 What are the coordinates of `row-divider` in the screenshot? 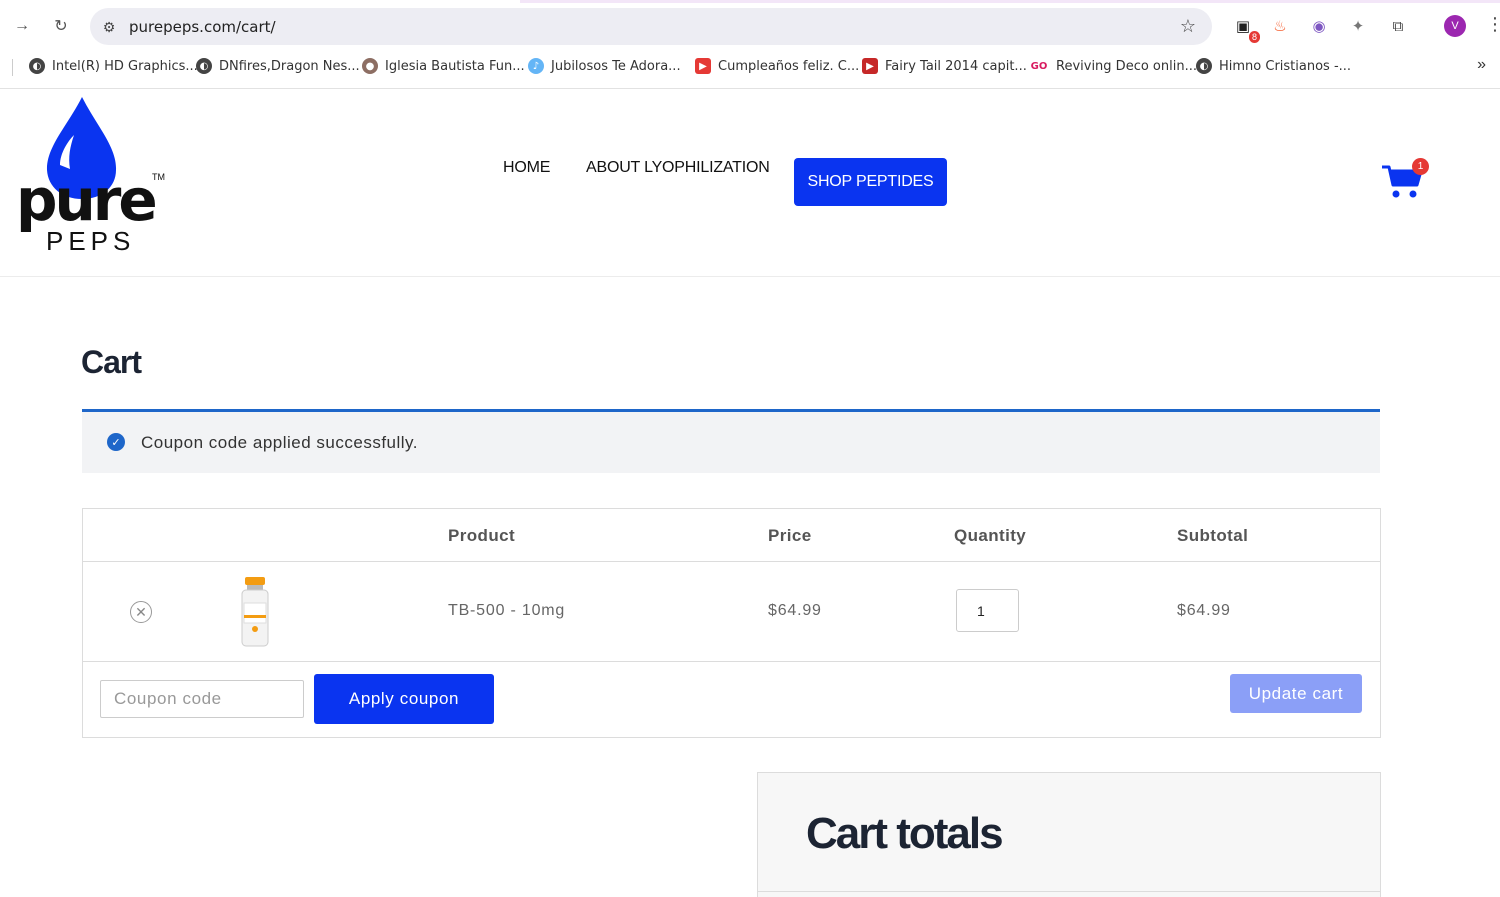 It's located at (731, 661).